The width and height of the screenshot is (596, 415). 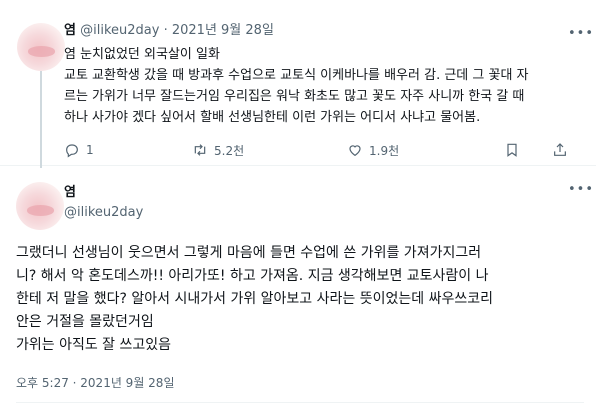 I want to click on share-button, so click(x=560, y=150).